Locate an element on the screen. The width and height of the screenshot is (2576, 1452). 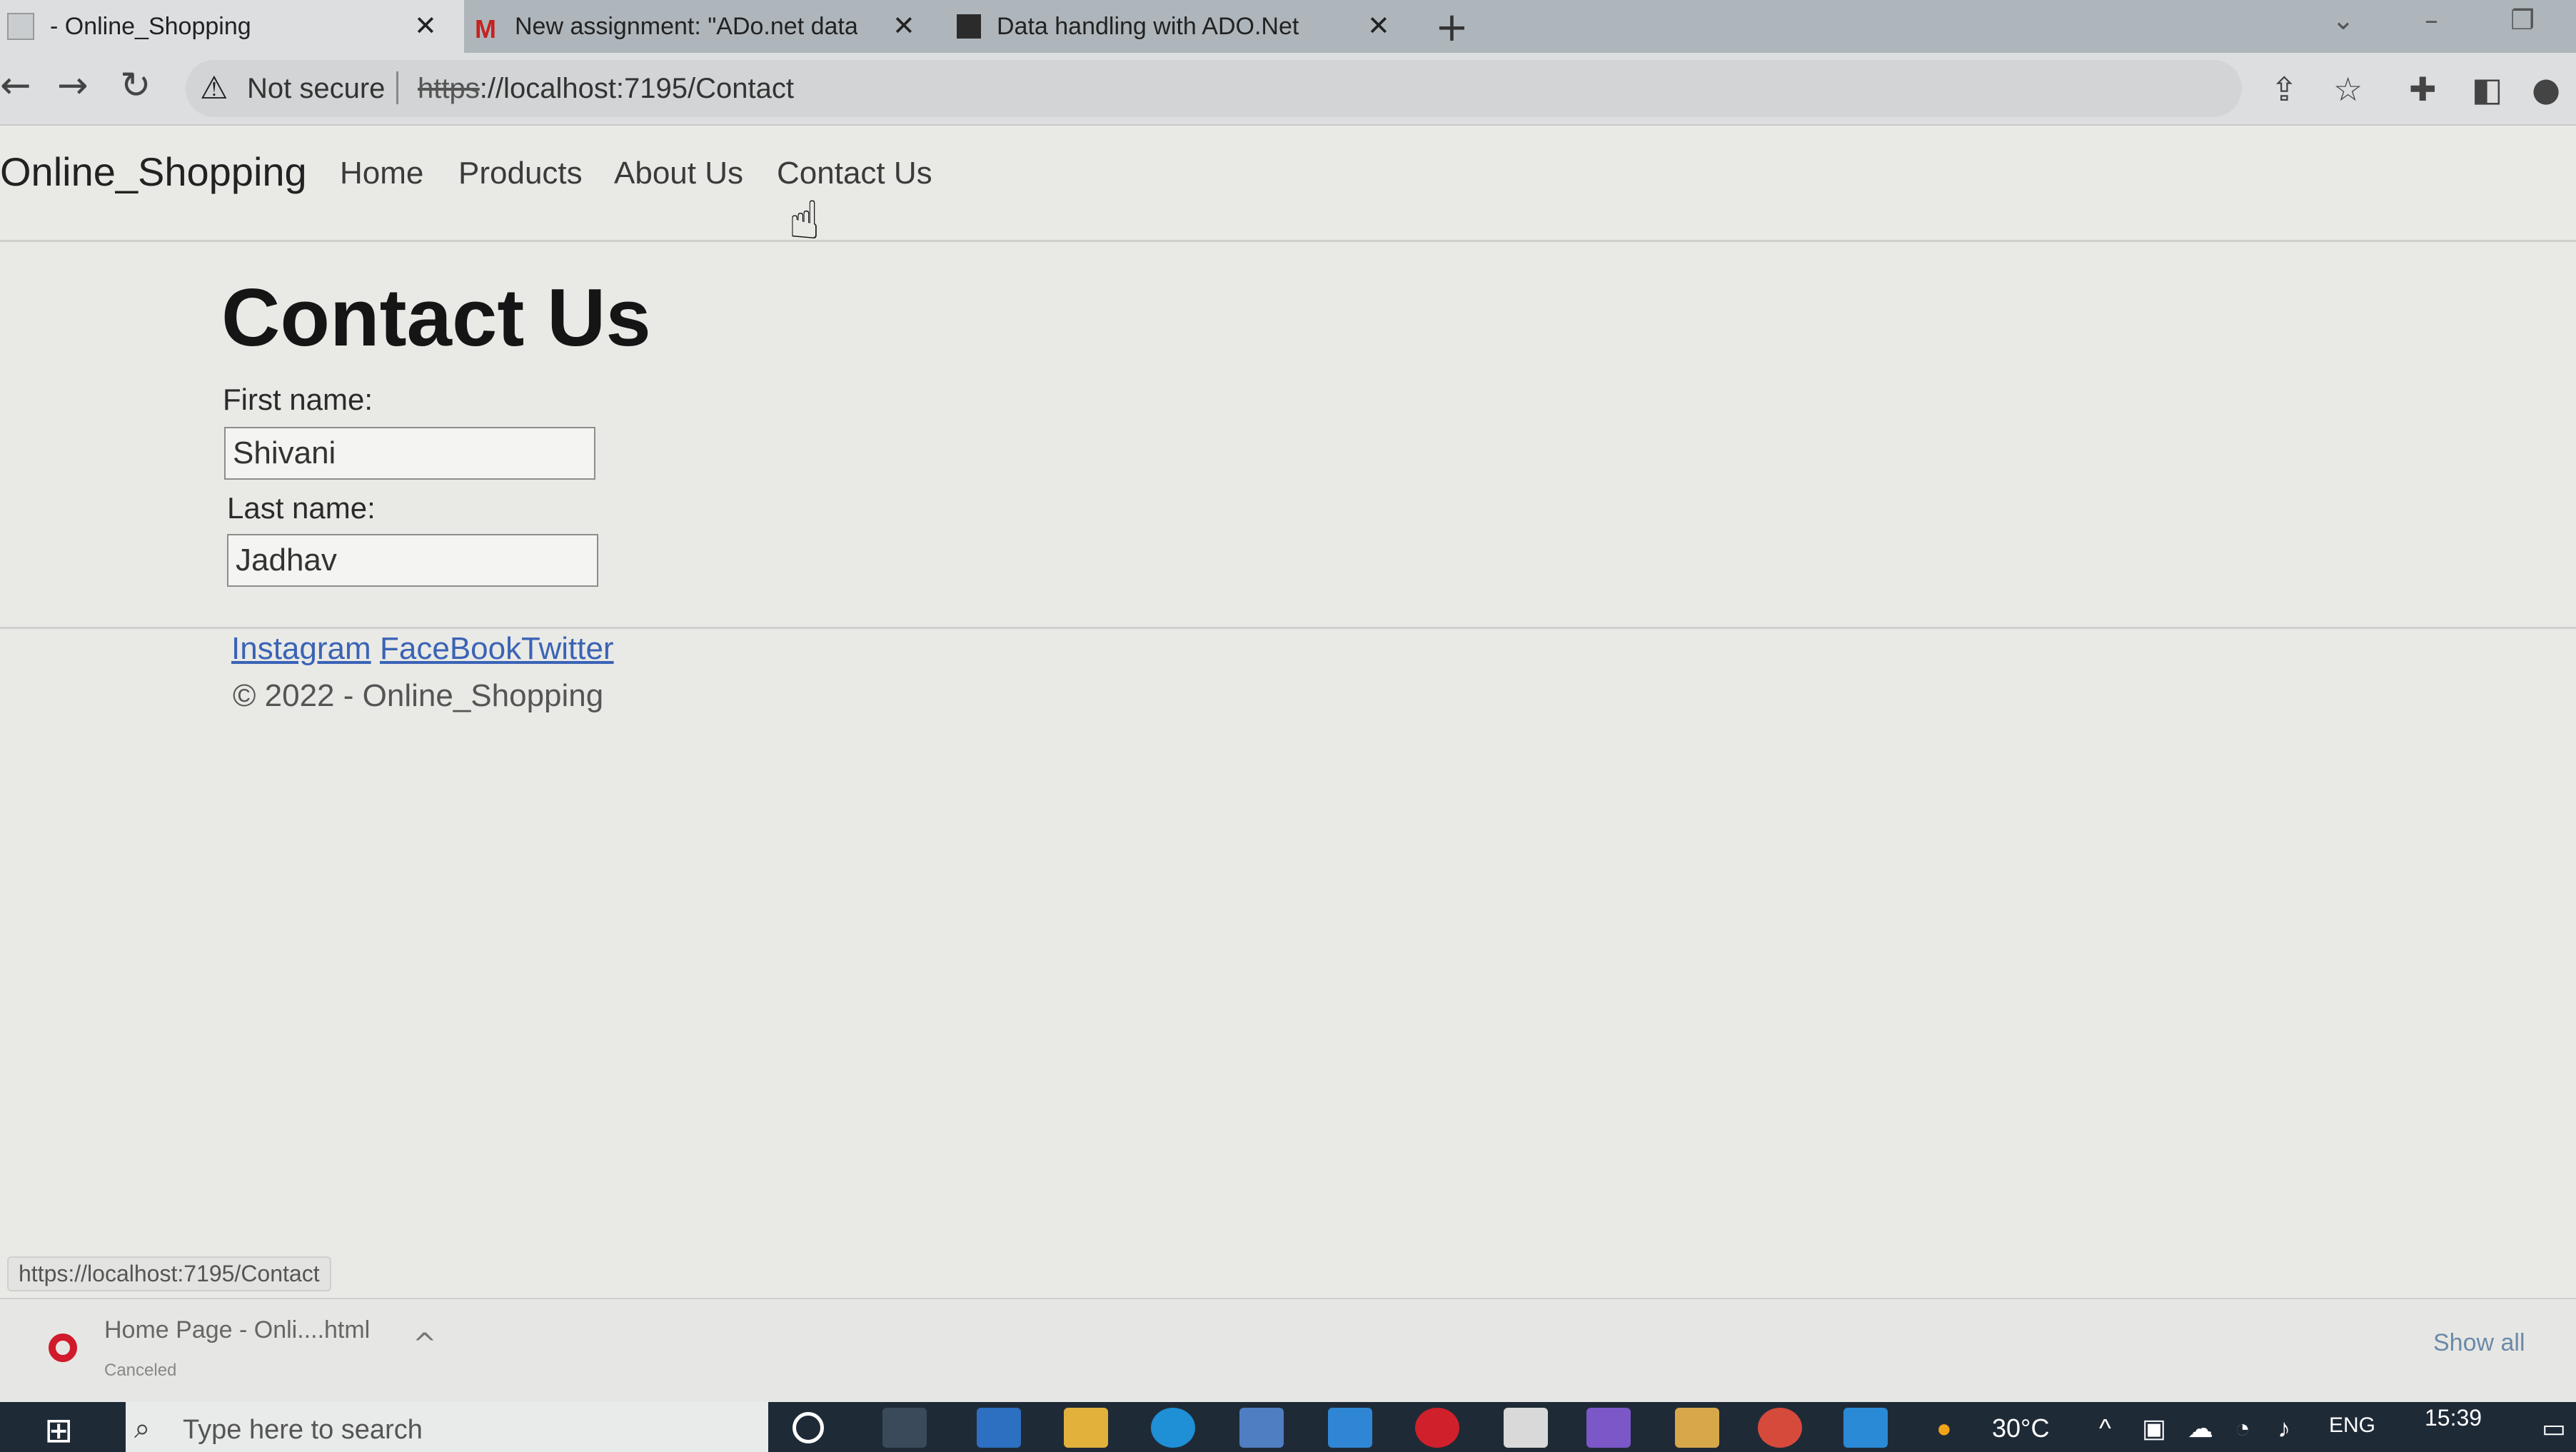
last-name-label: Last name: is located at coordinates (302, 508).